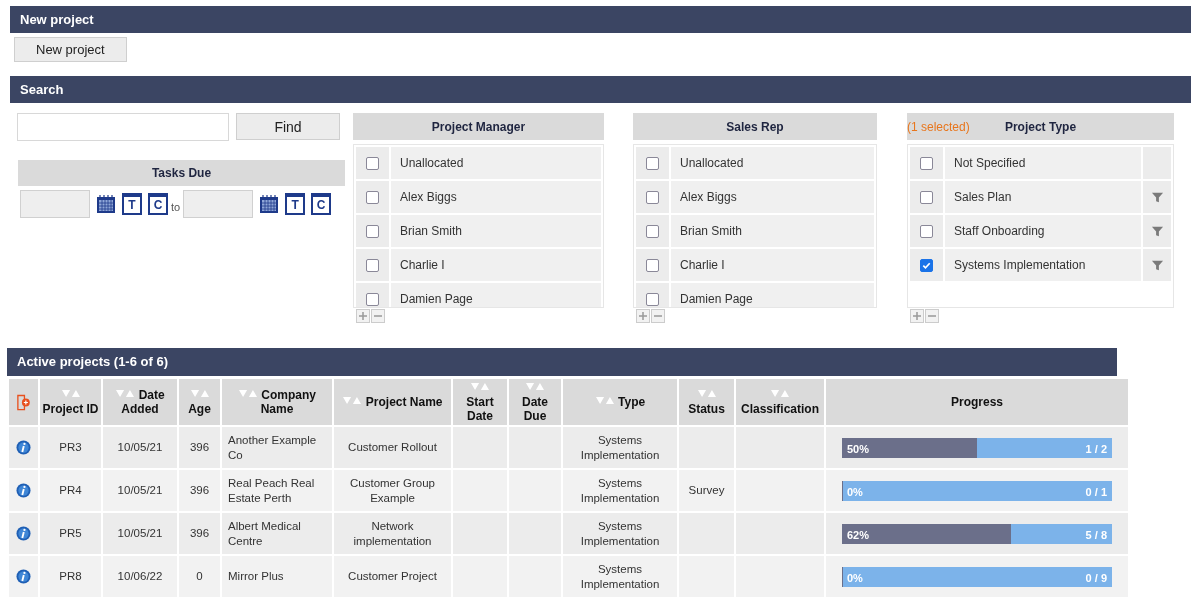 Image resolution: width=1191 pixels, height=611 pixels. Describe the element at coordinates (277, 576) in the screenshot. I see `table-cell: Mirror Plus` at that location.